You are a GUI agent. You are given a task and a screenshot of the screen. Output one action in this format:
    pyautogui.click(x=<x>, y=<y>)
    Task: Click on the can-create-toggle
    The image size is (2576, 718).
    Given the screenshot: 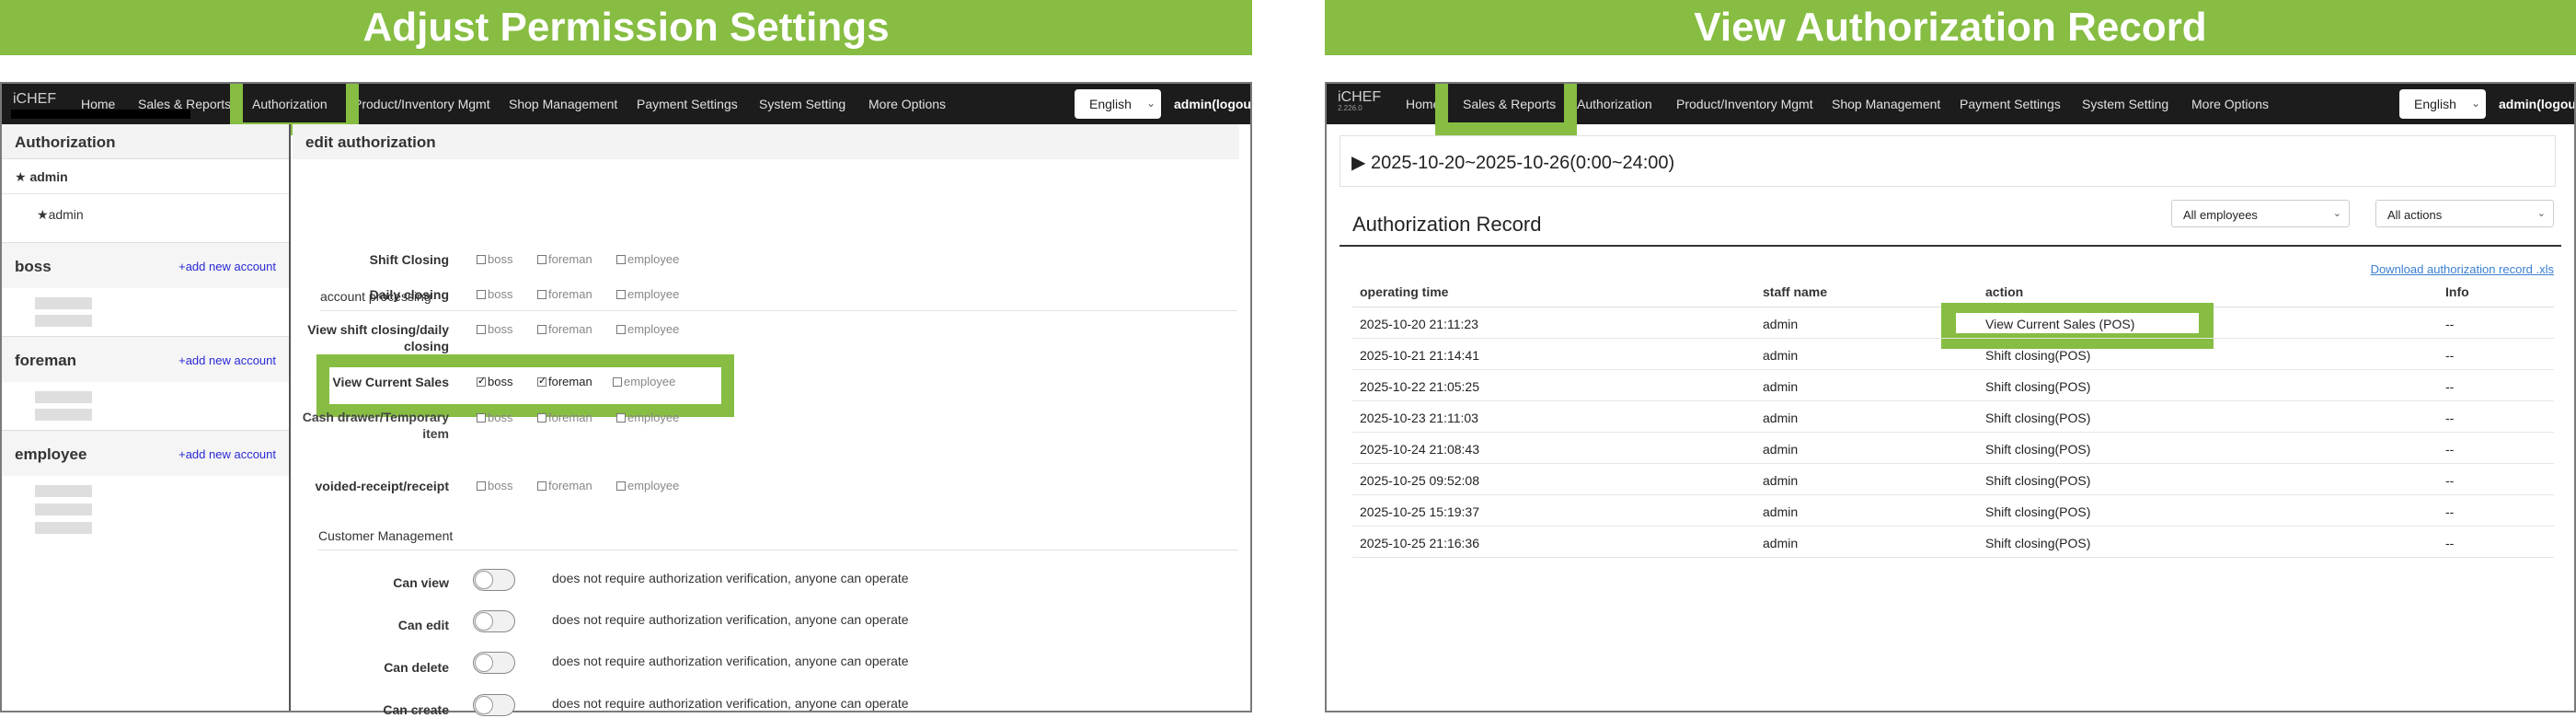 What is the action you would take?
    pyautogui.click(x=494, y=705)
    